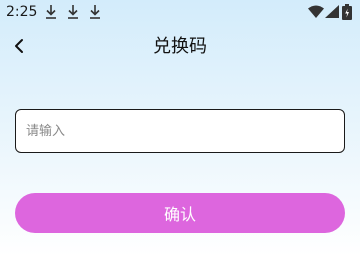  I want to click on status-bar: 2:25, so click(180, 12).